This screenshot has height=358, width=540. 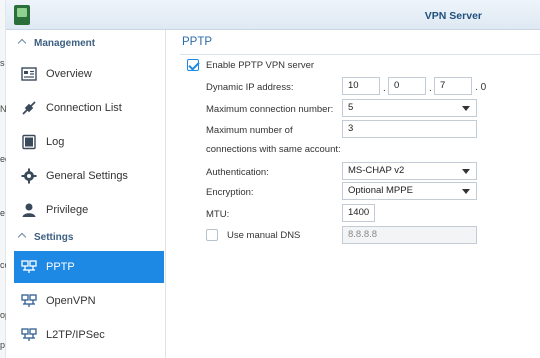 I want to click on overview-icon, so click(x=29, y=74).